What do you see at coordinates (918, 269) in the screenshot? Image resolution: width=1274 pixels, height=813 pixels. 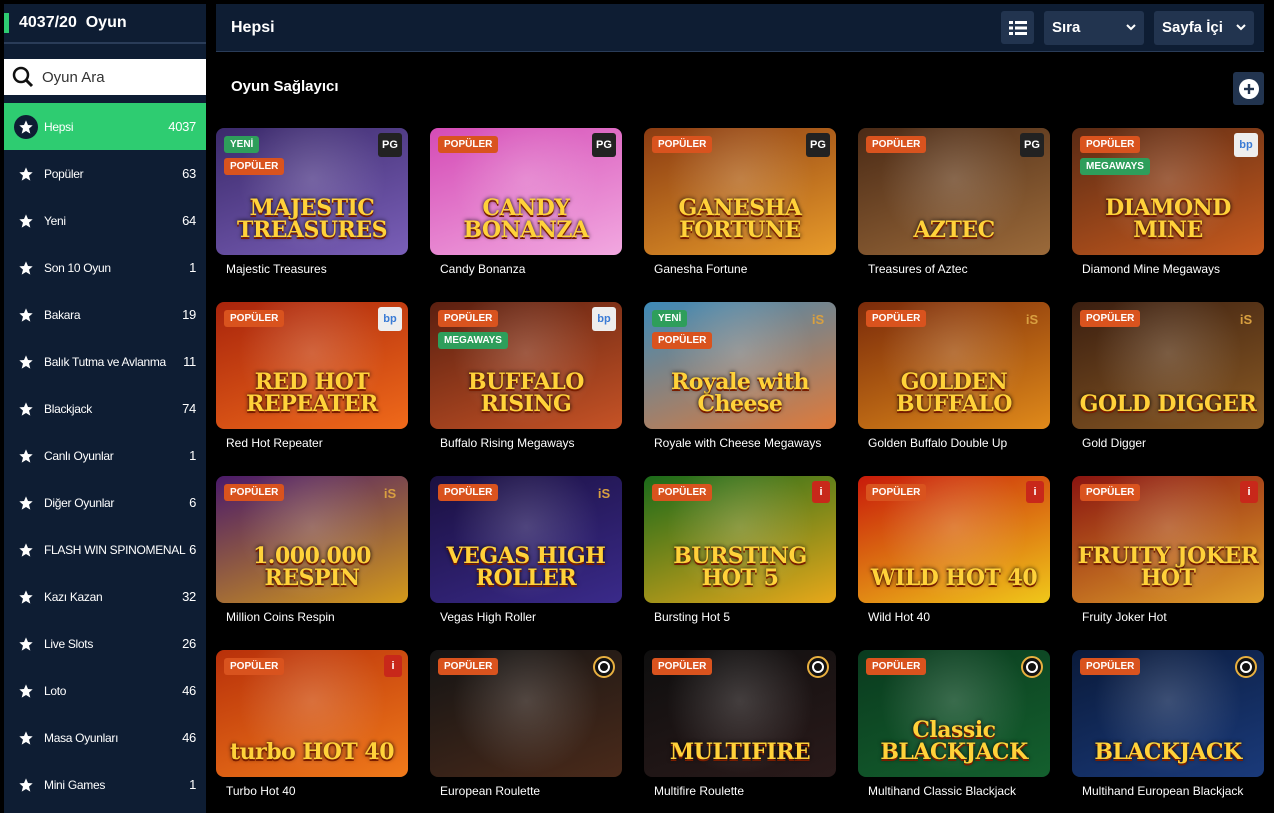 I see `game-name: Treasures of Aztec` at bounding box center [918, 269].